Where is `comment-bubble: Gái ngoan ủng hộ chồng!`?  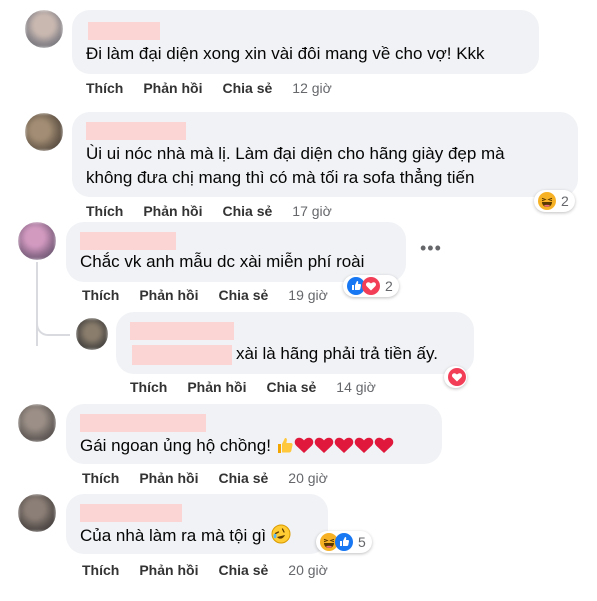 comment-bubble: Gái ngoan ủng hộ chồng! is located at coordinates (254, 434).